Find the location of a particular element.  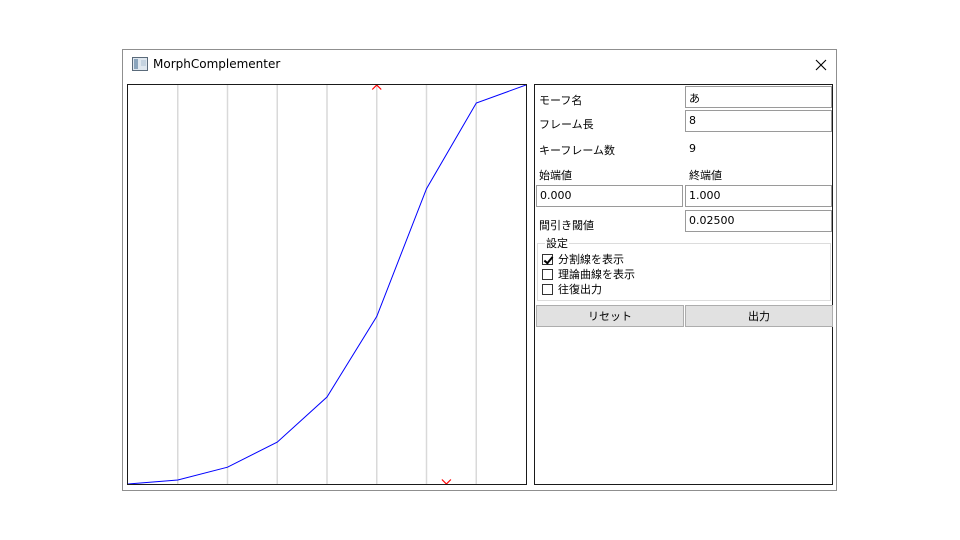

close-button is located at coordinates (821, 65).